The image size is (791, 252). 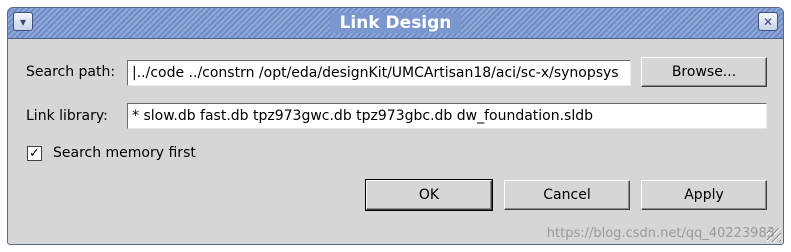 I want to click on window-title: Link Design, so click(x=395, y=23).